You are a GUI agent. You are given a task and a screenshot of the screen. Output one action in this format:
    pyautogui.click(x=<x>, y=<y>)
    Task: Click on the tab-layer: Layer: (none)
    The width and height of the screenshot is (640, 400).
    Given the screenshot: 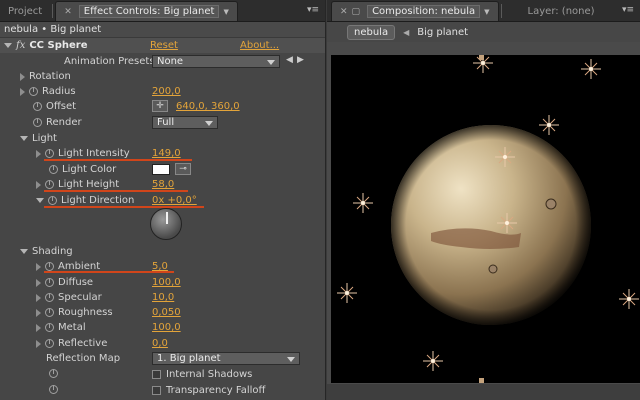 What is the action you would take?
    pyautogui.click(x=561, y=11)
    